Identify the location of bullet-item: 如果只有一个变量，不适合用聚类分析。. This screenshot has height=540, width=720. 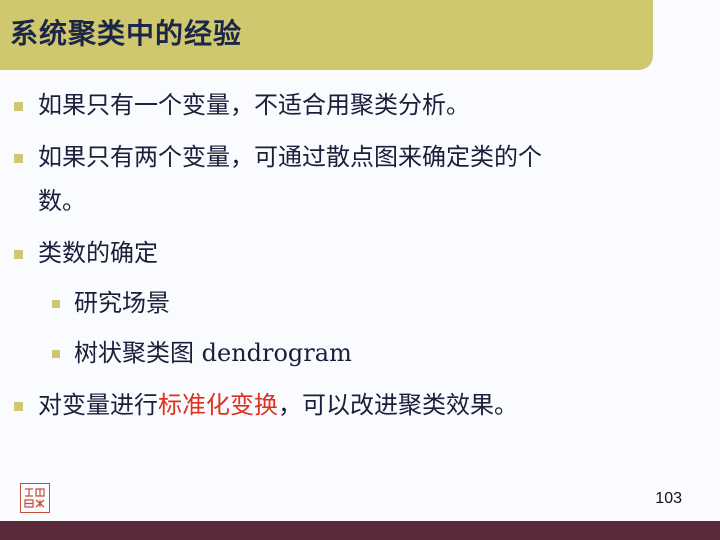
(254, 105).